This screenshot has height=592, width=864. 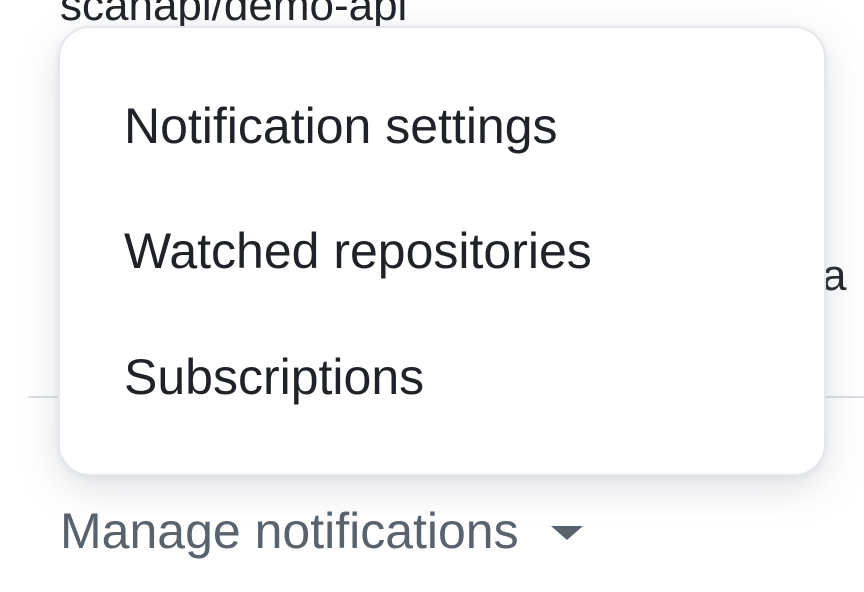 I want to click on menu-item-notification-settings: Notification settings, so click(x=341, y=126).